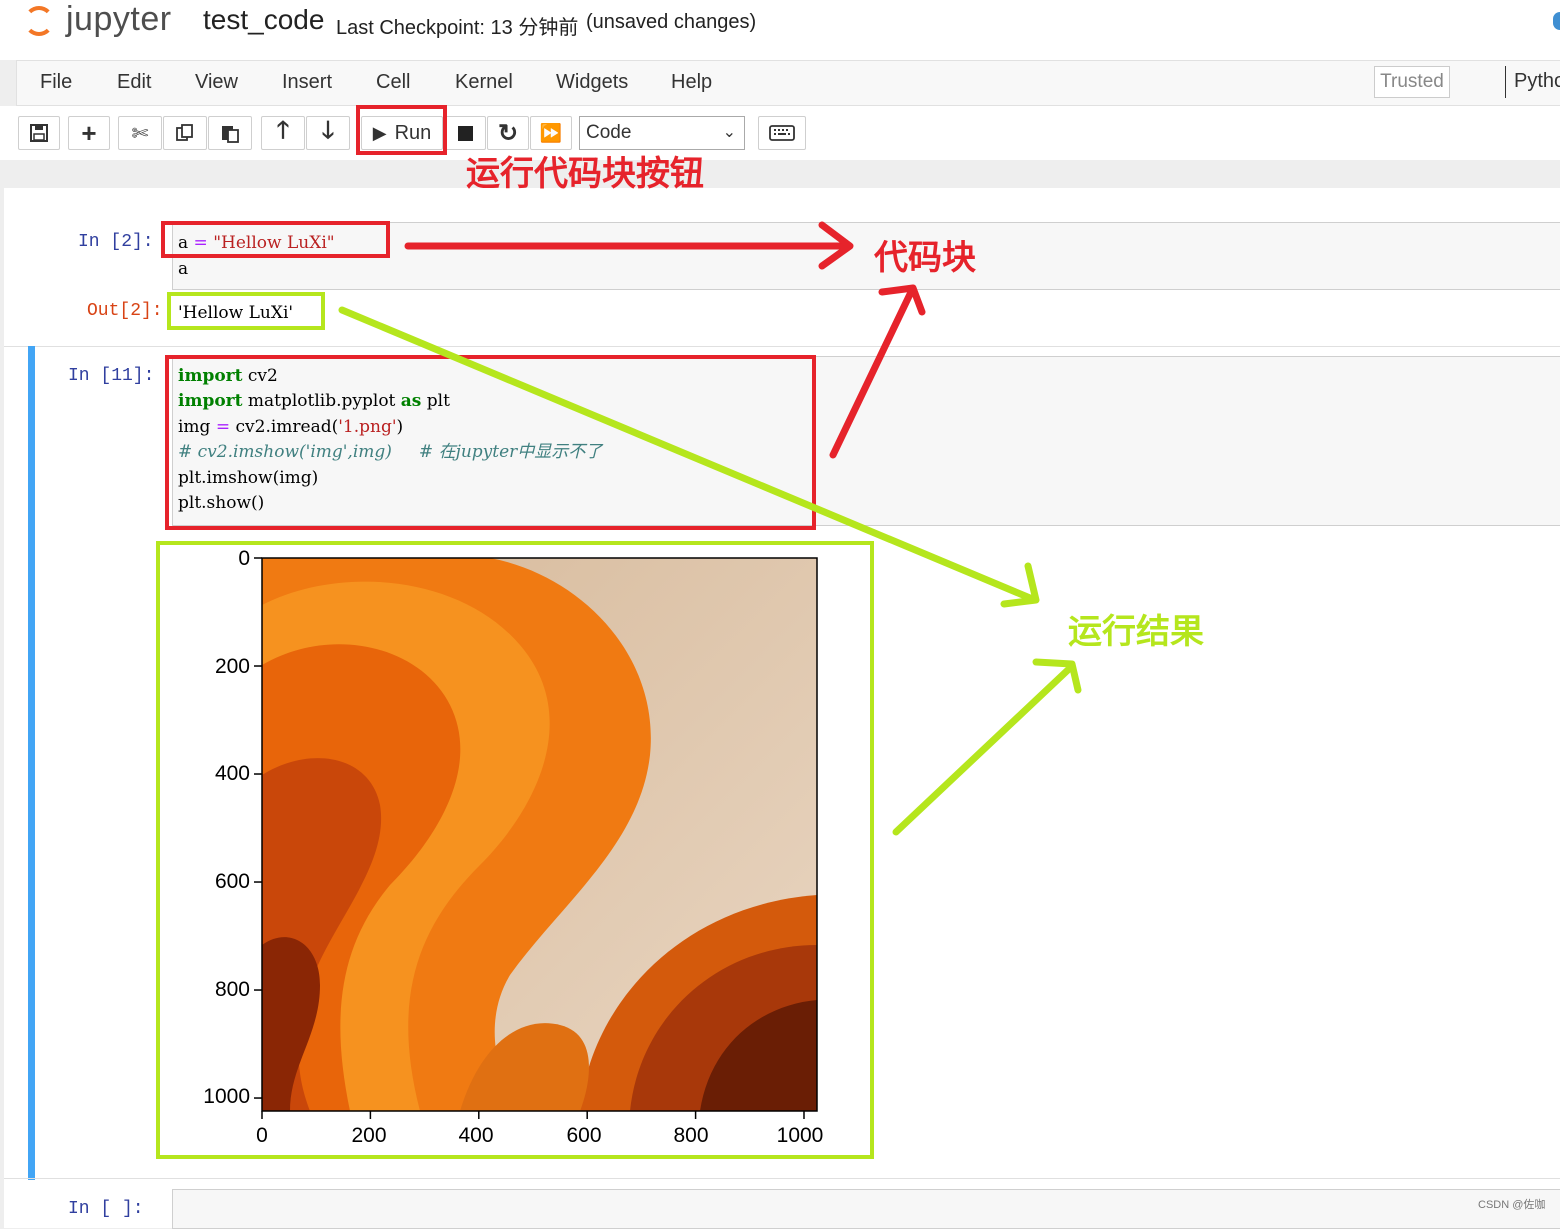  Describe the element at coordinates (1512, 1205) in the screenshot. I see `watermark: CSDN @佐咖` at that location.